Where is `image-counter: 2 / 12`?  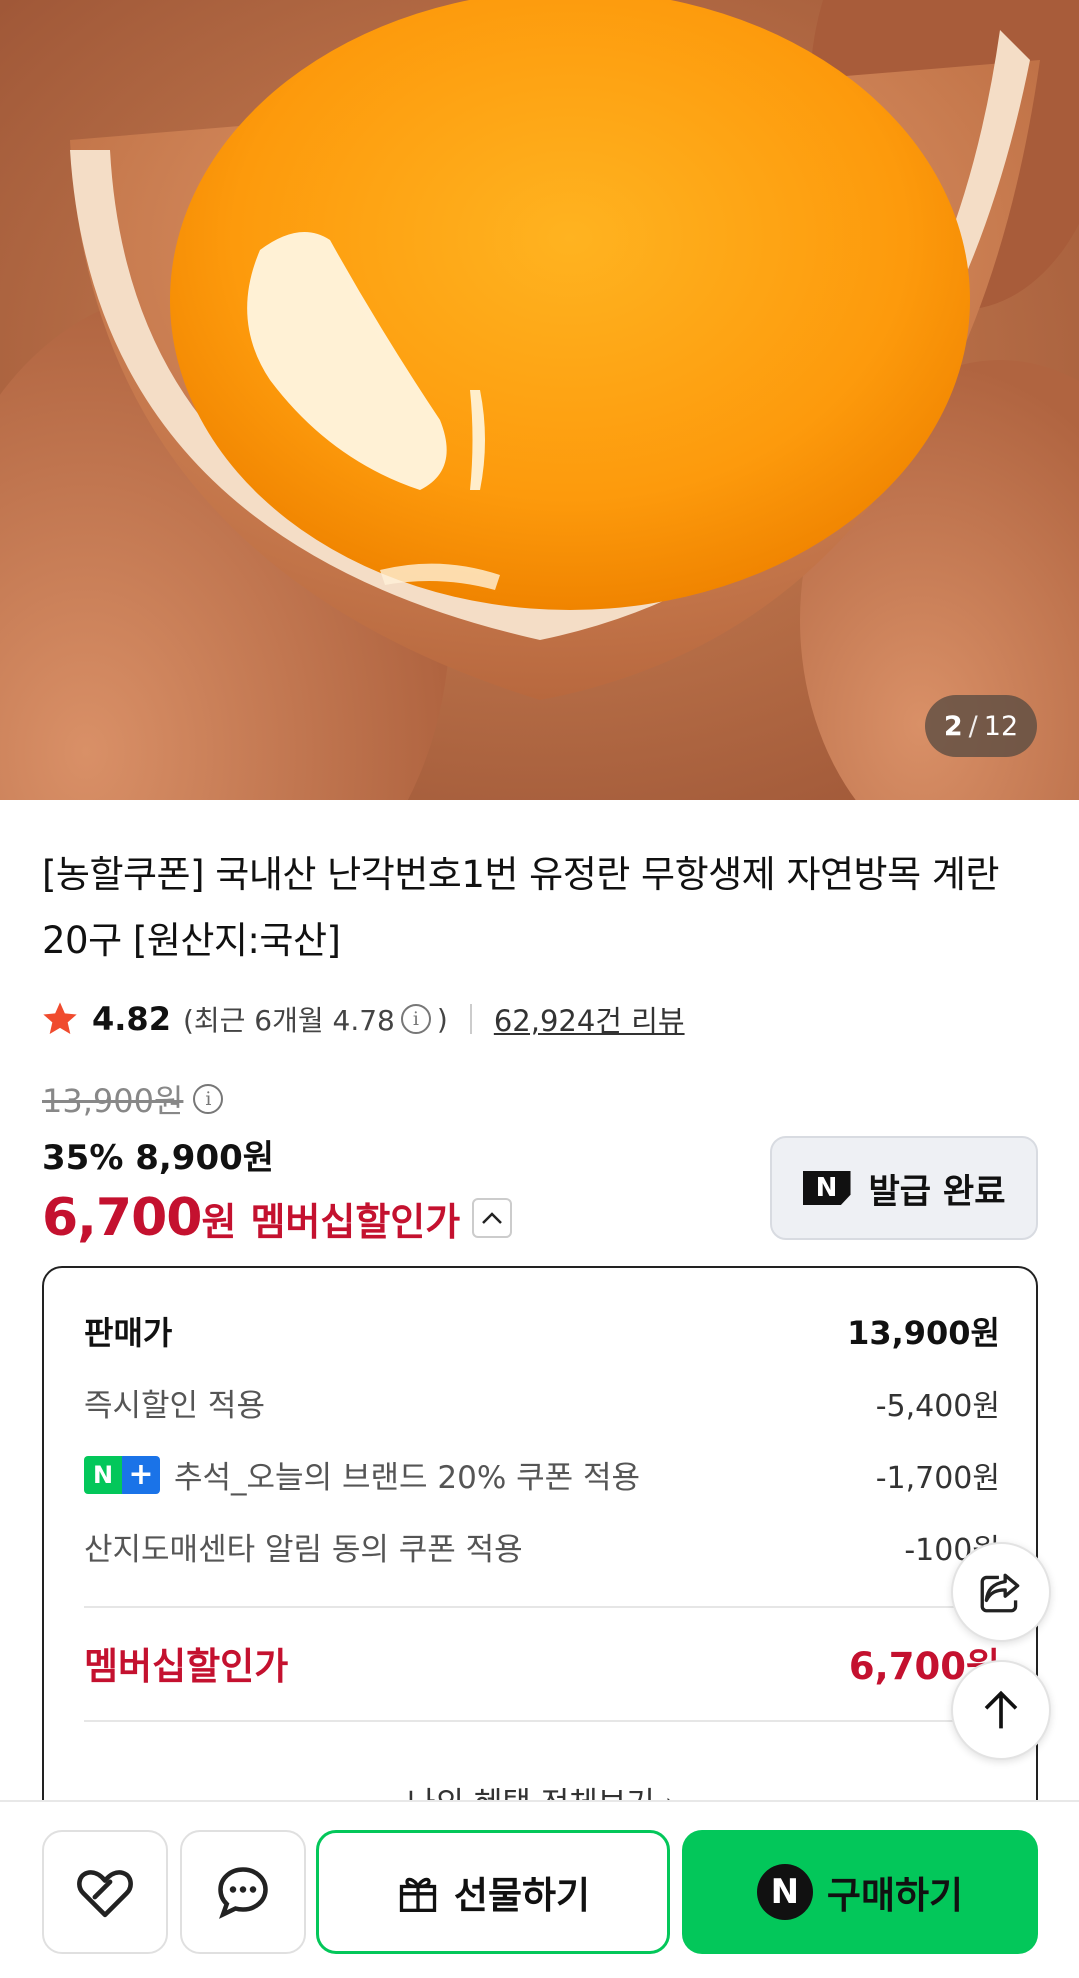
image-counter: 2 / 12 is located at coordinates (981, 726).